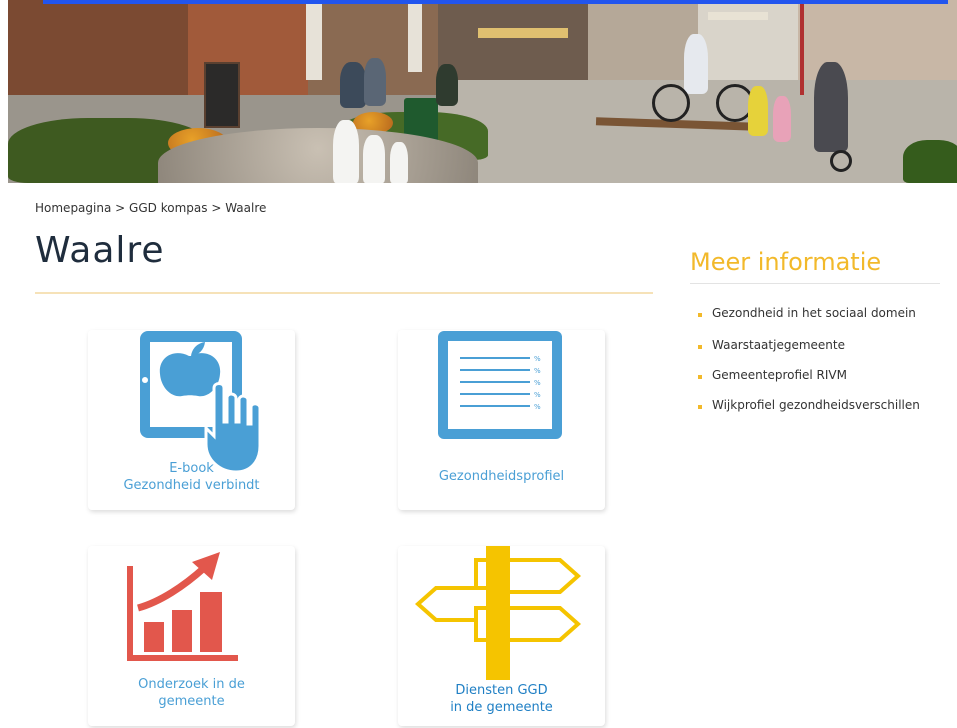  What do you see at coordinates (816, 313) in the screenshot?
I see `sidebar-link-gezondheid-sociaal-domein: Gezondheid in het sociaal domein` at bounding box center [816, 313].